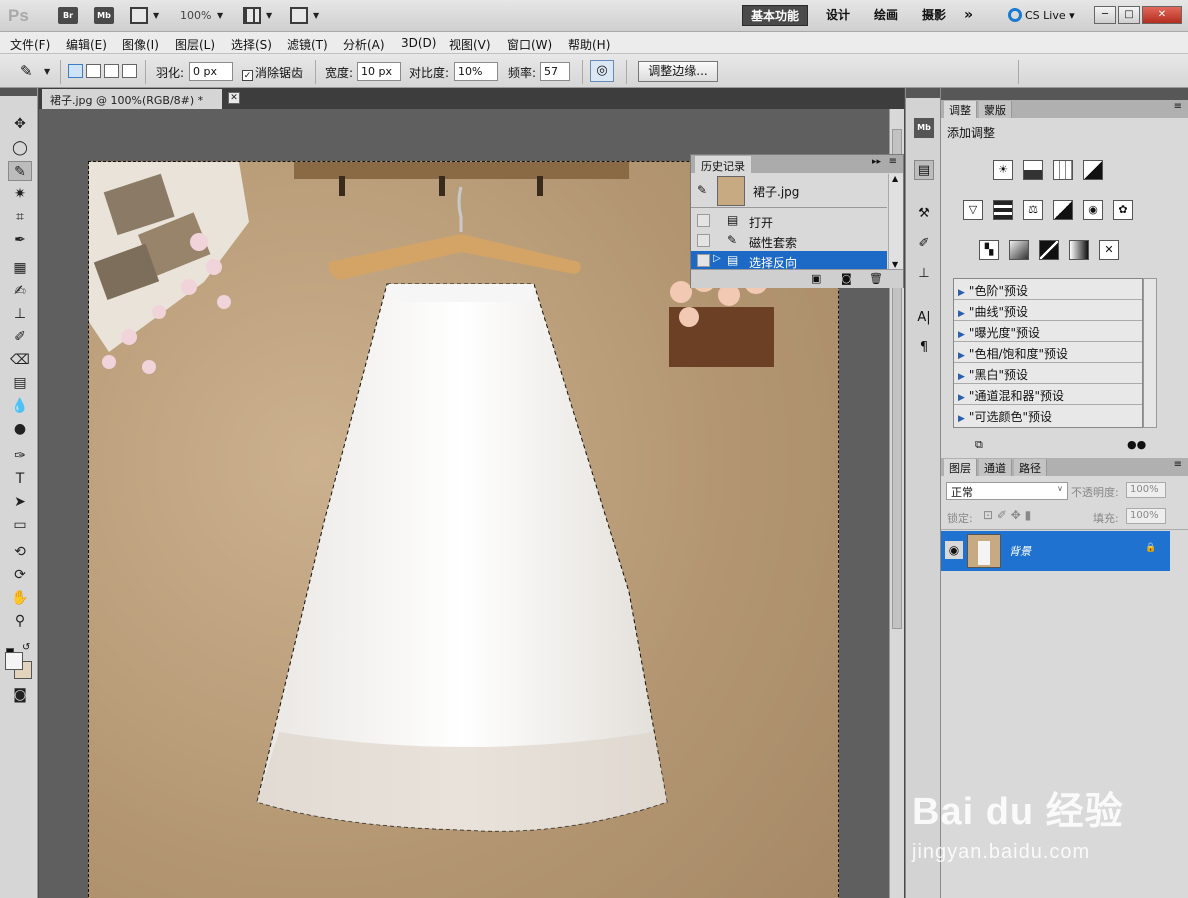 The width and height of the screenshot is (1188, 898). I want to click on antialias-checkbox: ✓ 消除锯齿, so click(272, 72).